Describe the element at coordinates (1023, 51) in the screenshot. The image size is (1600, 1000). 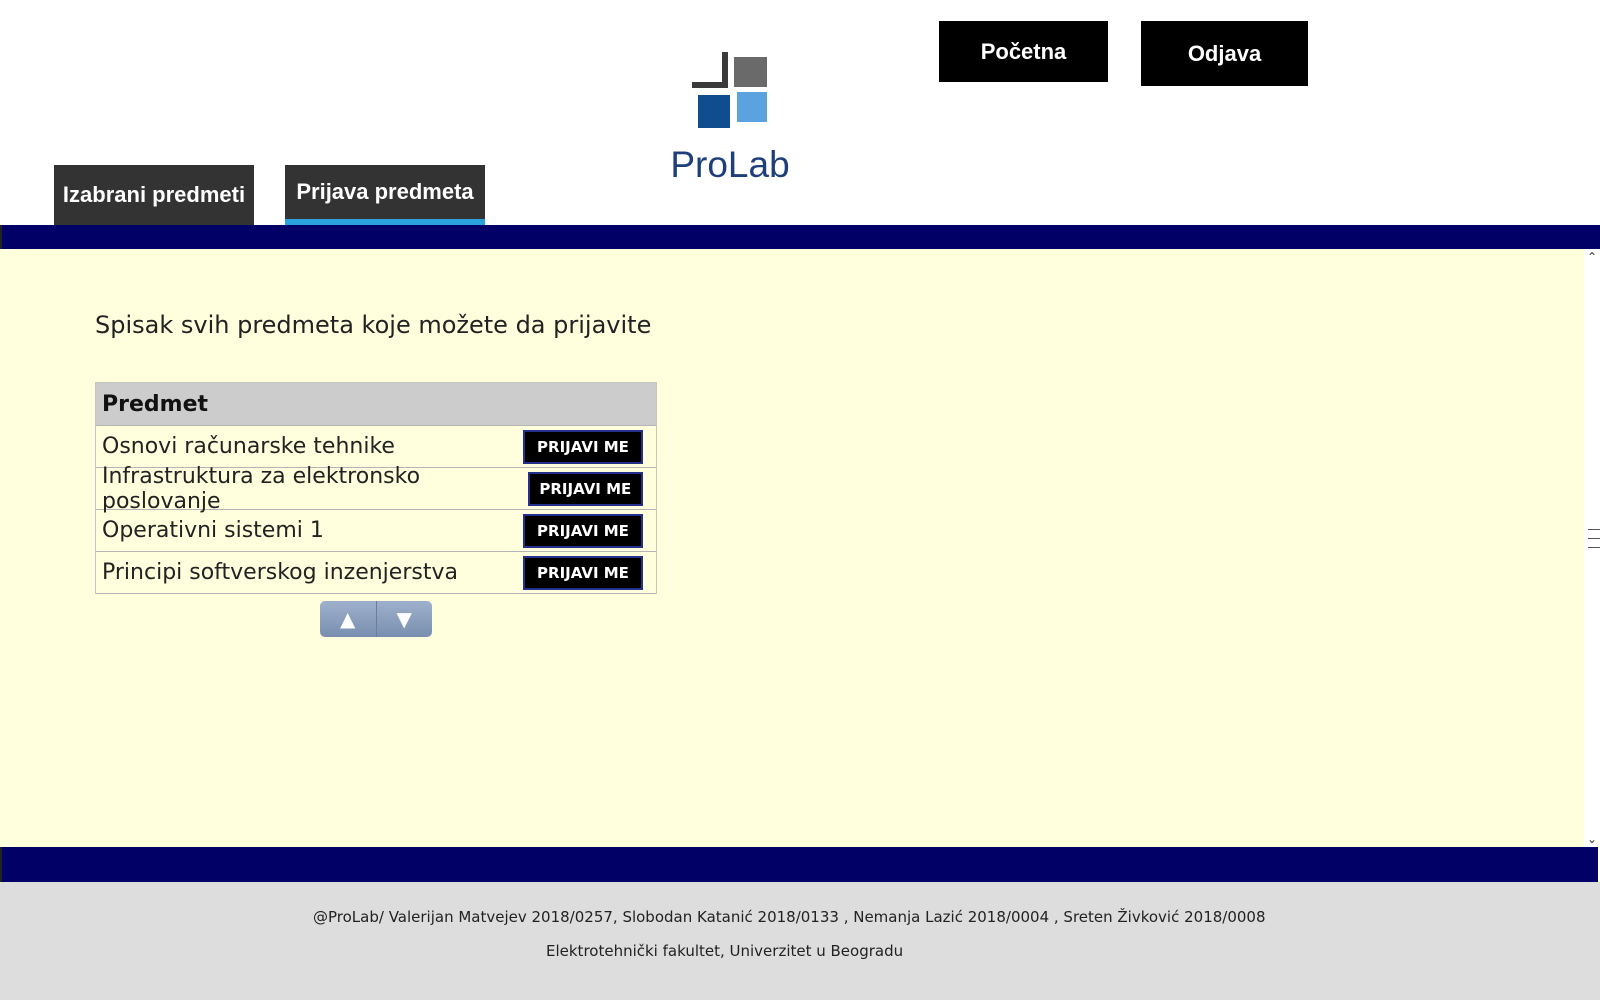
I see `home-button: Početna` at that location.